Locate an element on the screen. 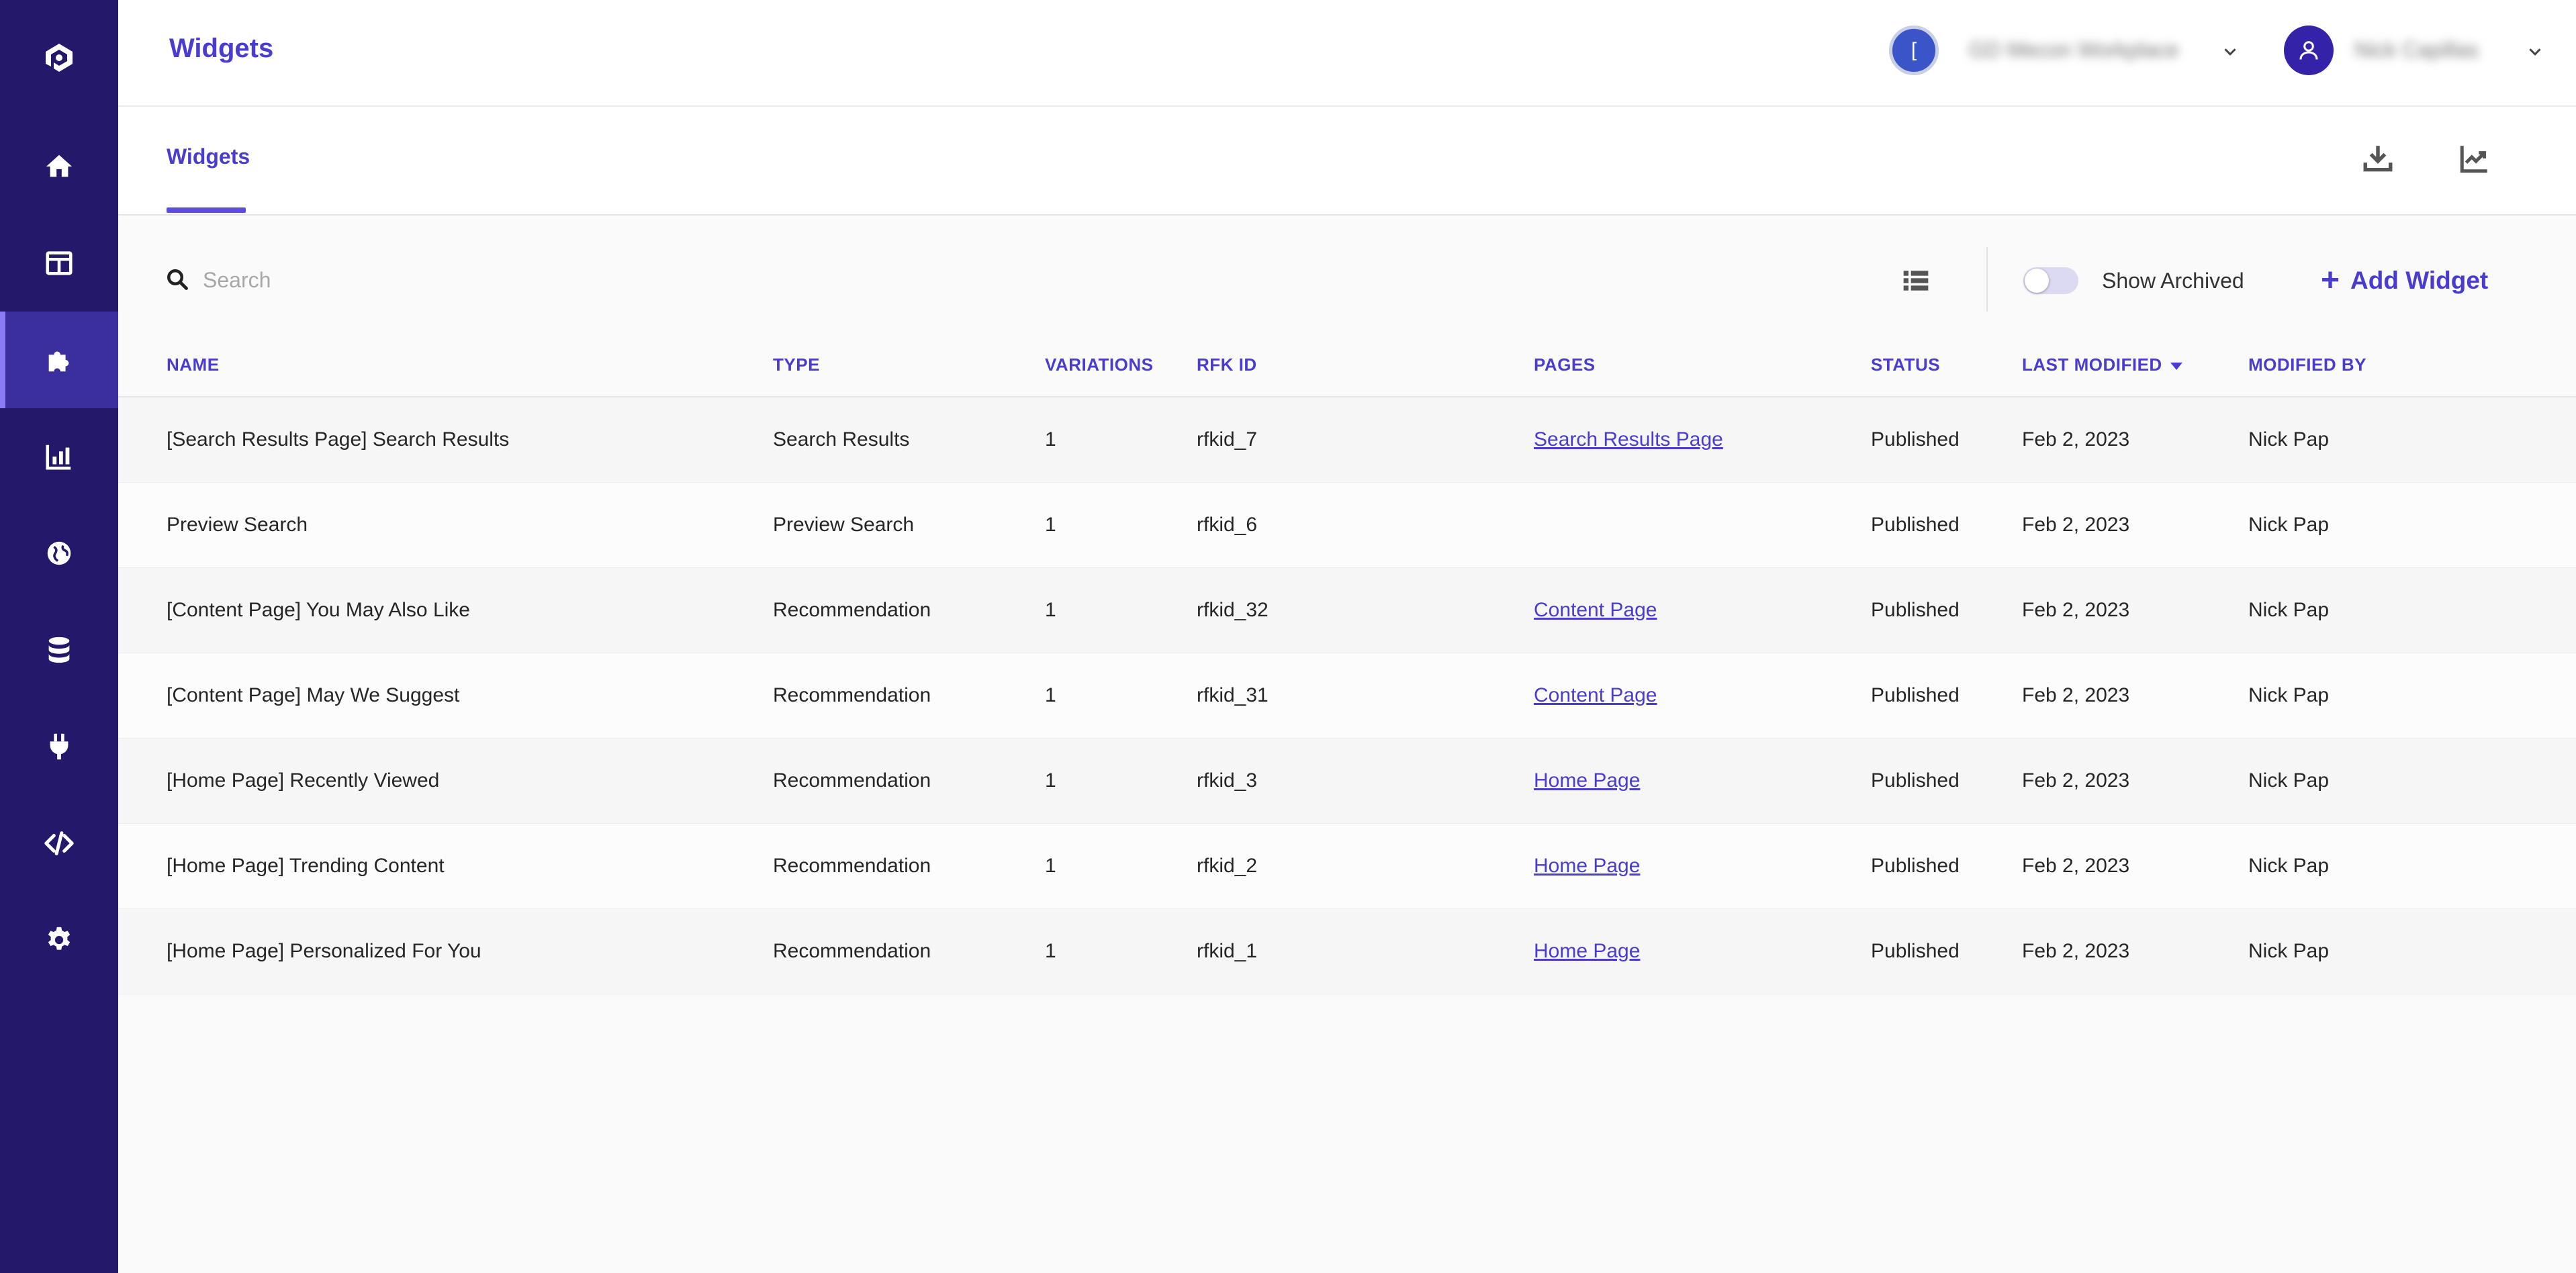  org-avatar: [ is located at coordinates (1914, 50).